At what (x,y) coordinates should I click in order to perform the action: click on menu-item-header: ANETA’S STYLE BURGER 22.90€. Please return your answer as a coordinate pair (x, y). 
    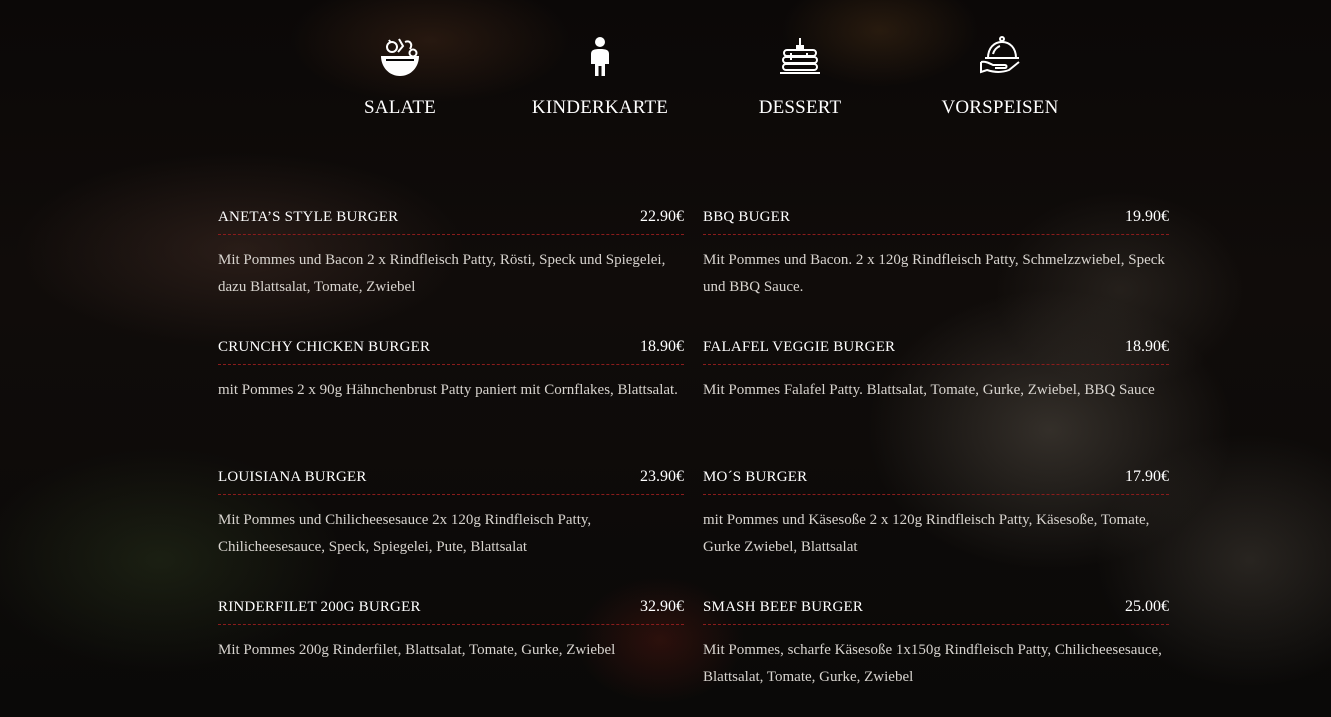
    Looking at the image, I should click on (451, 221).